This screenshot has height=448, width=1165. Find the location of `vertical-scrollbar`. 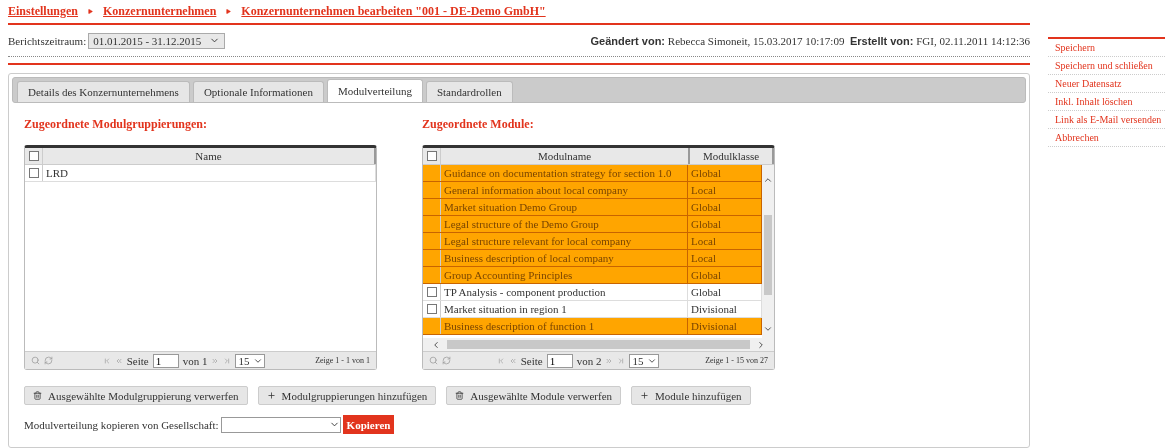

vertical-scrollbar is located at coordinates (768, 251).